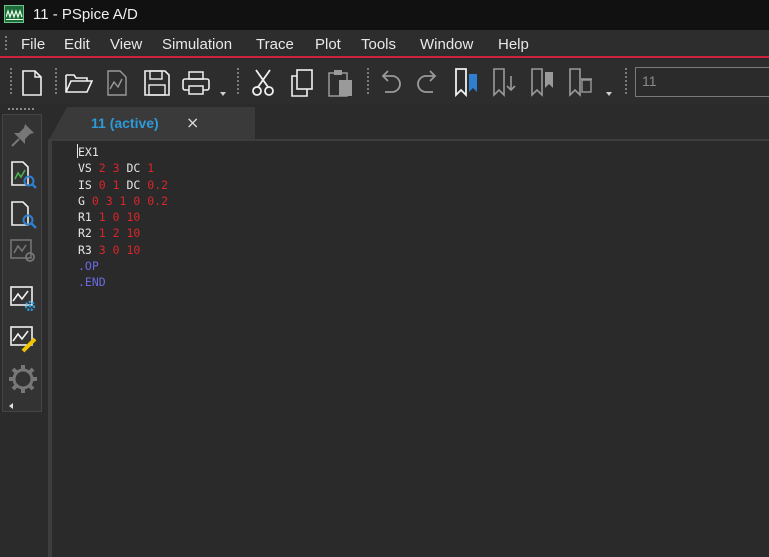 The height and width of the screenshot is (557, 769). Describe the element at coordinates (33, 44) in the screenshot. I see `menu-file: File` at that location.